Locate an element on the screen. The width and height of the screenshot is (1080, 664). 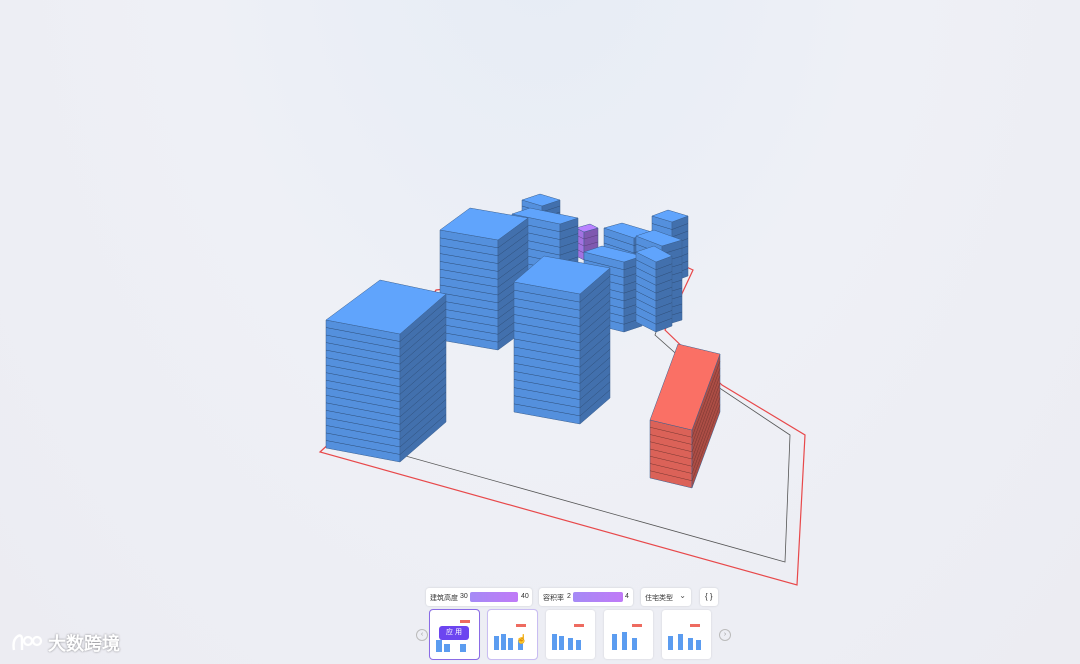
scheme-thumbnail-2: ☝ is located at coordinates (512, 634).